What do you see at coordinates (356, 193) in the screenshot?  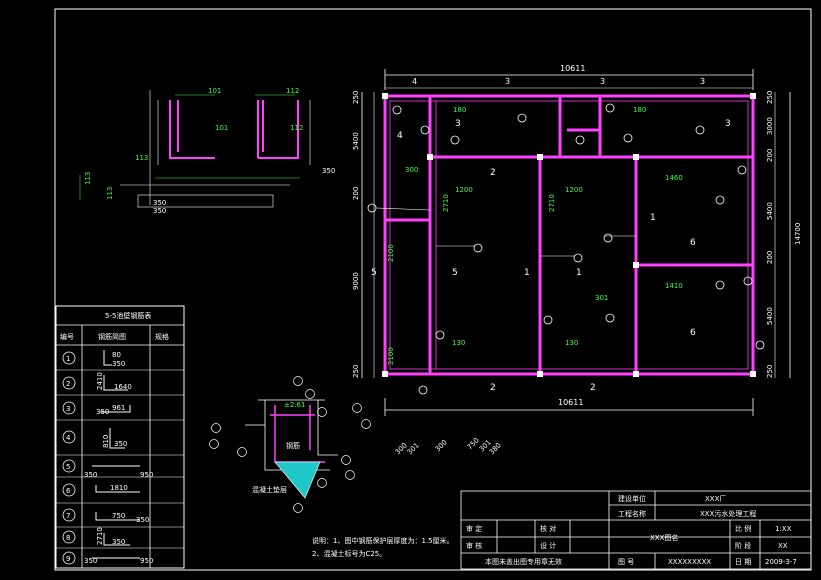 I see `plan-left-dim-3: 200` at bounding box center [356, 193].